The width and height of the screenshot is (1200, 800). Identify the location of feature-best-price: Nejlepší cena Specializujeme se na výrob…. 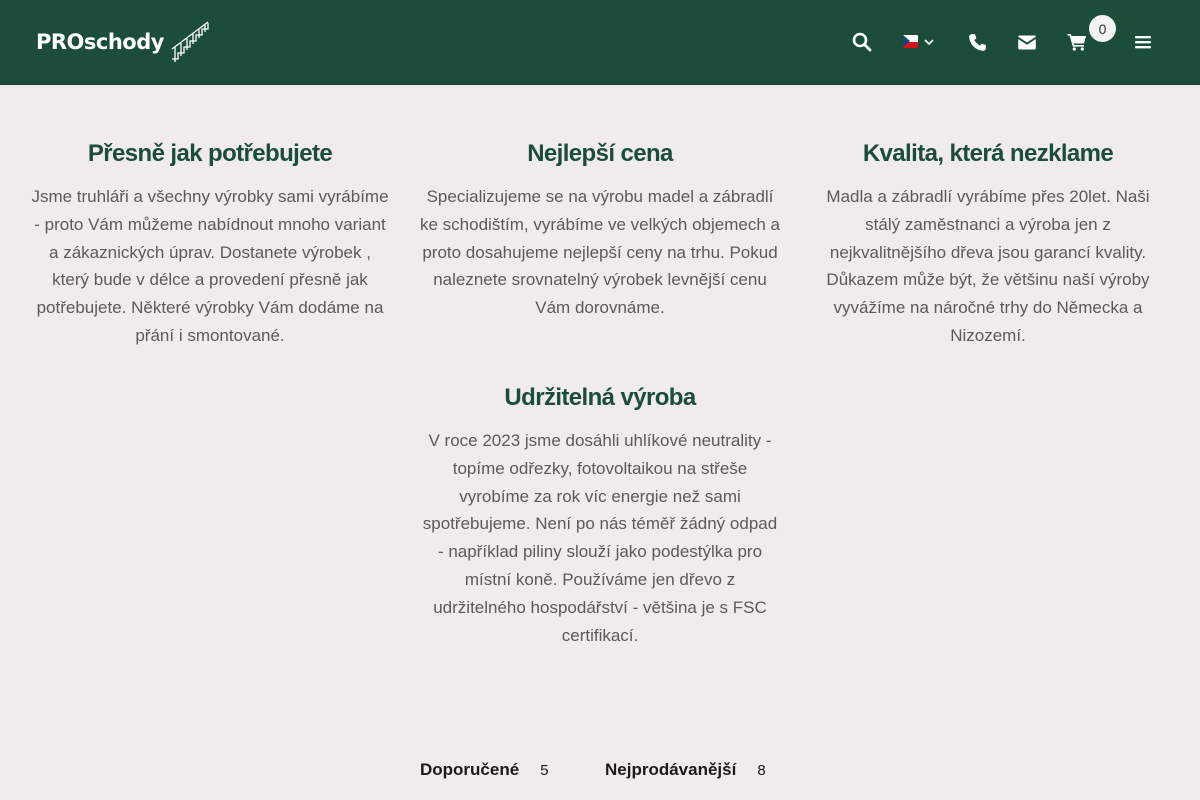
(600, 230).